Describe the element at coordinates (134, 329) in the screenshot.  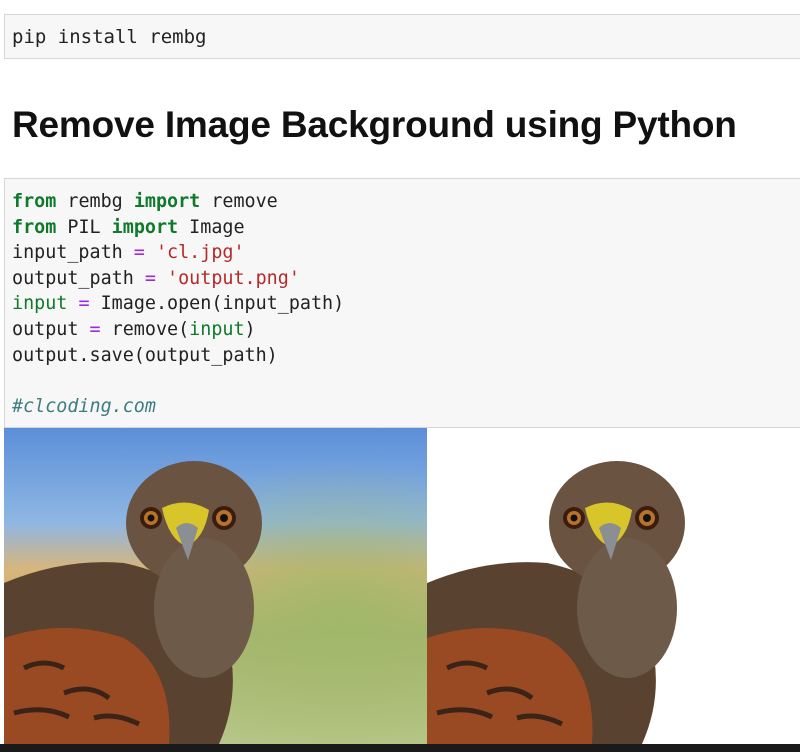
I see `code-line-6: output = remove(input)` at that location.